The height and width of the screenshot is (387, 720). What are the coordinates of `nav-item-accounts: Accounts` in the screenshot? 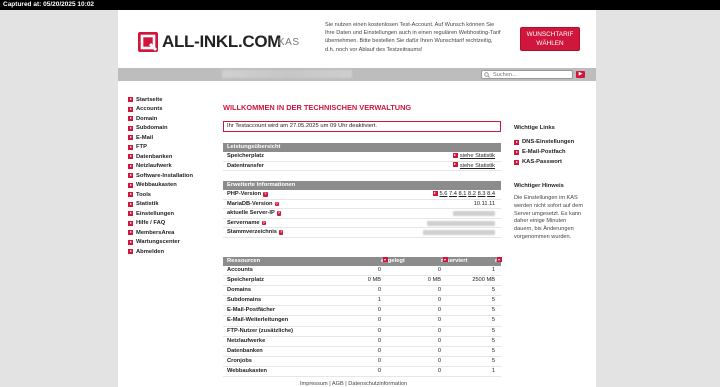 It's located at (160, 110).